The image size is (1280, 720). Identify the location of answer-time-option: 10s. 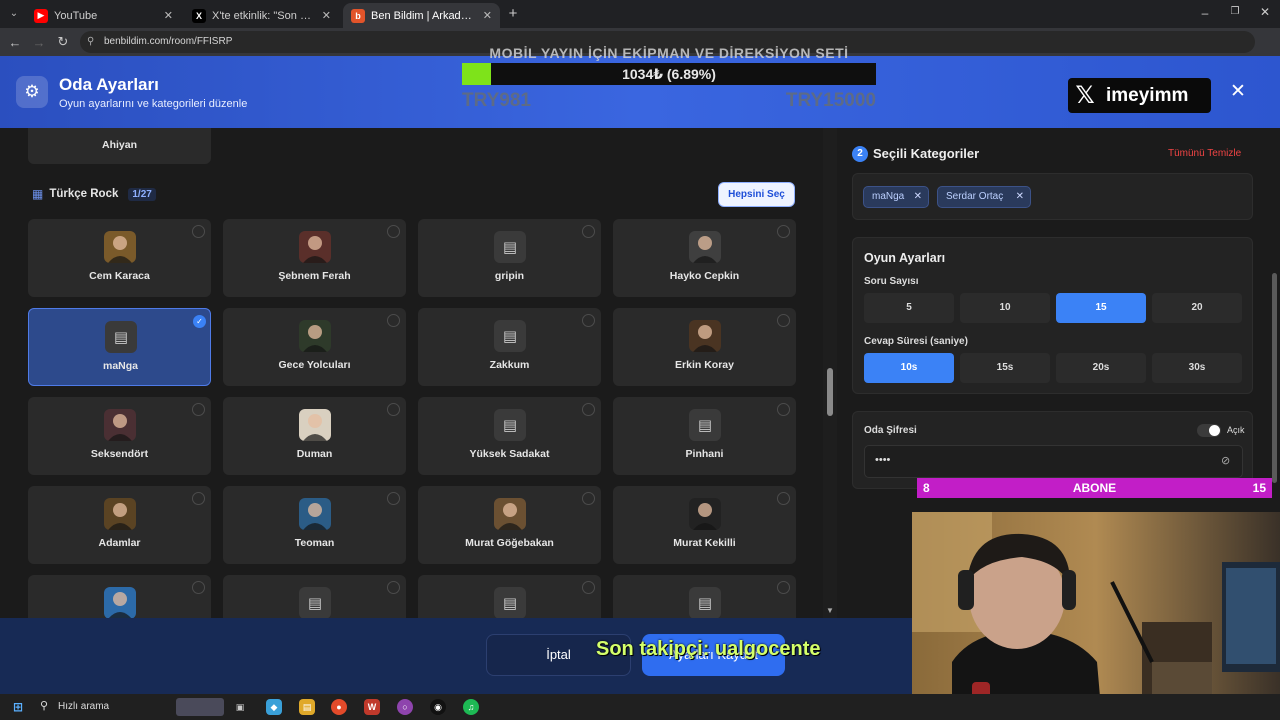
(909, 368).